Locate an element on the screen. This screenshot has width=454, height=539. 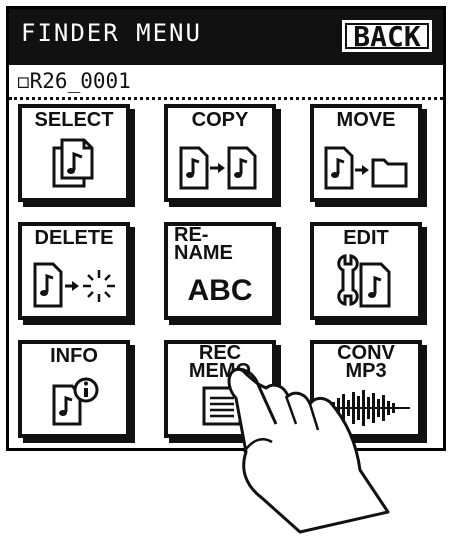
copy-label: COPY is located at coordinates (220, 120).